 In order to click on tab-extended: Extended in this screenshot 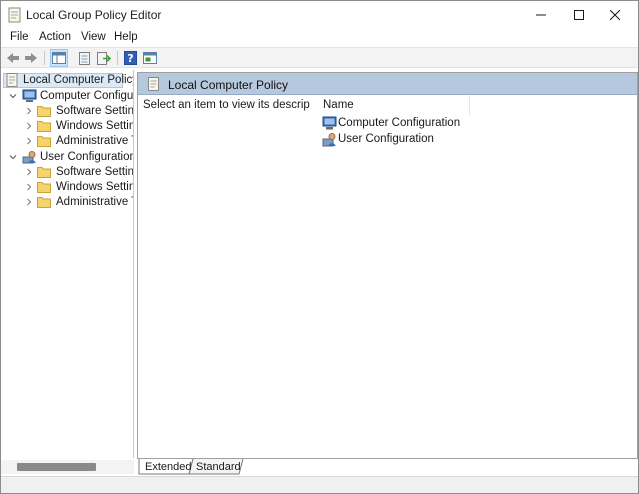, I will do `click(165, 467)`.